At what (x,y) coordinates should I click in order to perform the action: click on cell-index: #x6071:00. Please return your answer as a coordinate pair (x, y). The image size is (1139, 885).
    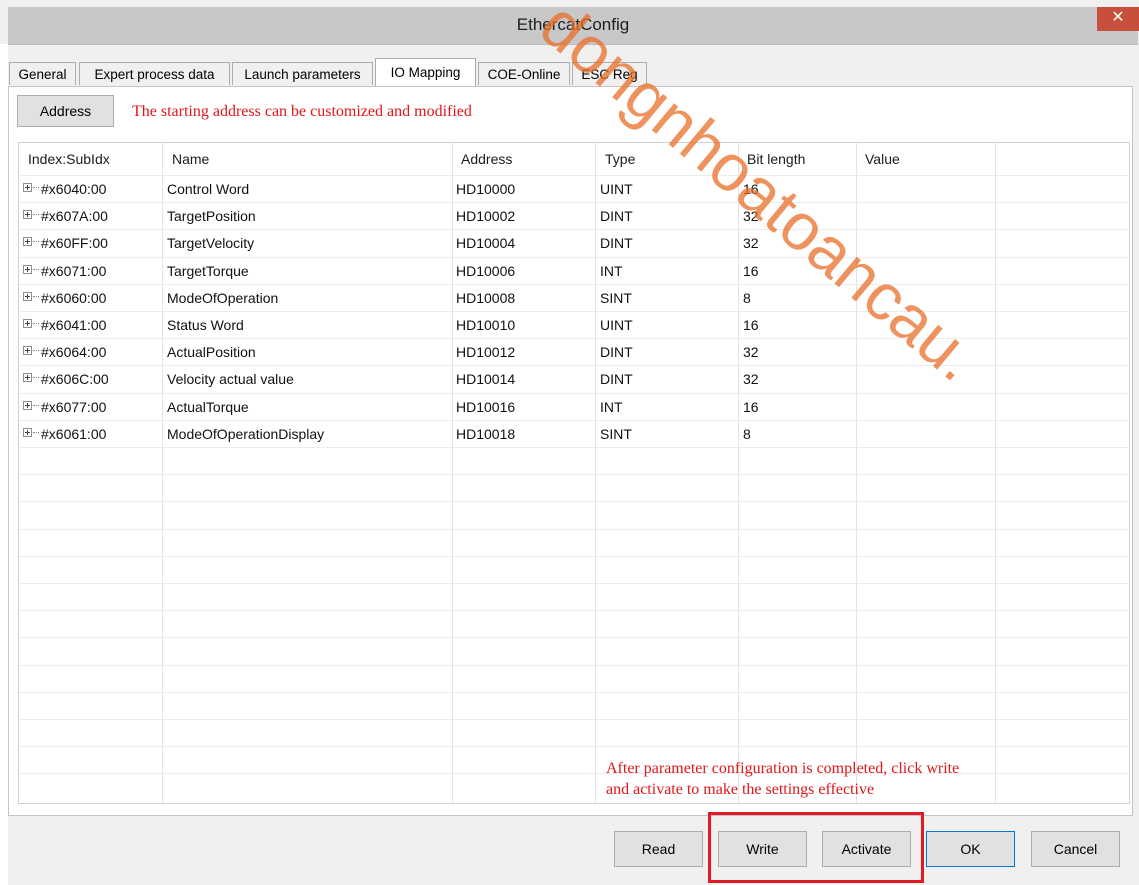
    Looking at the image, I should click on (74, 270).